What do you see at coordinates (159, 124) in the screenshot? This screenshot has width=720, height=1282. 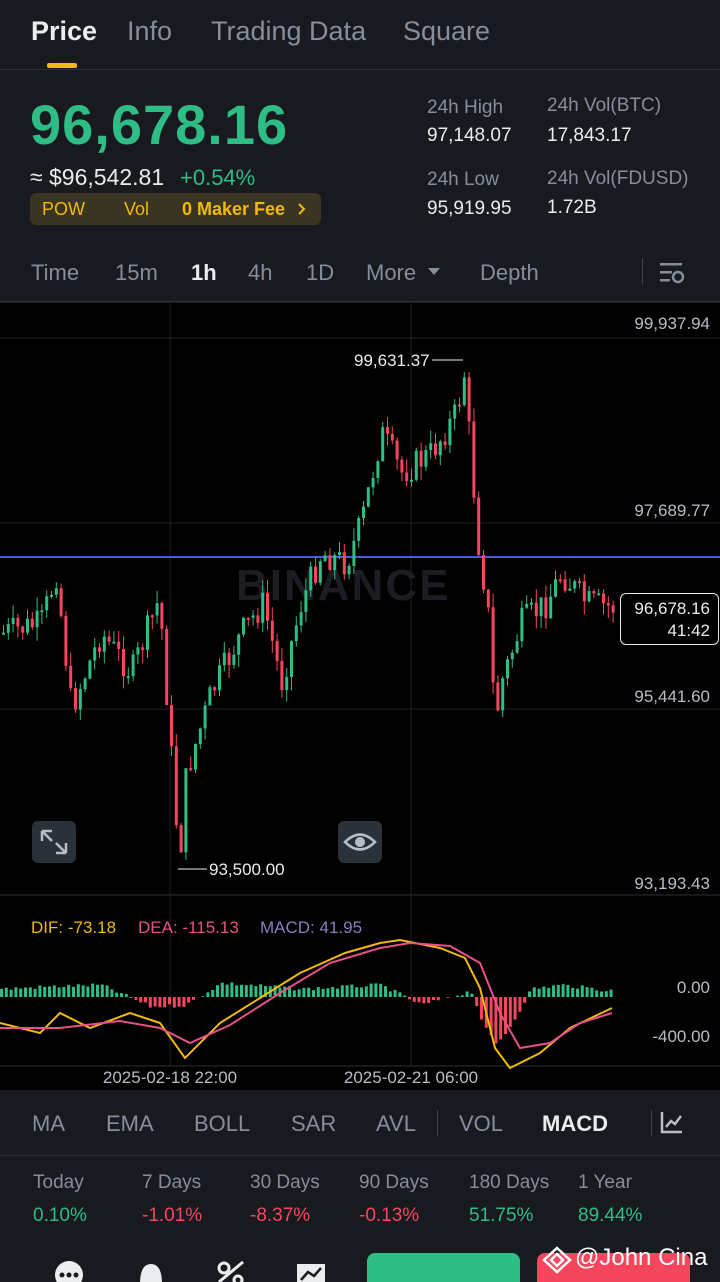 I see `last-price: 96,678.16` at bounding box center [159, 124].